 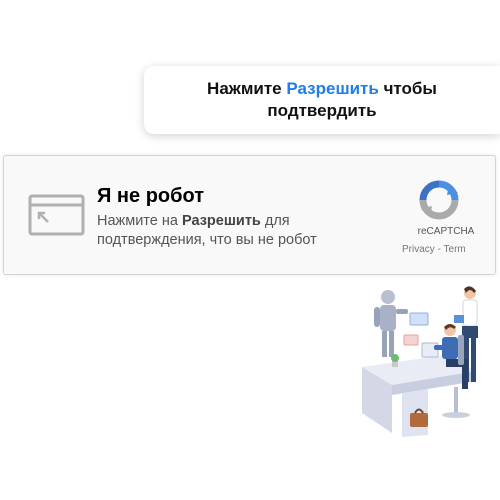 What do you see at coordinates (418, 249) in the screenshot?
I see `privacy-link: Privacy` at bounding box center [418, 249].